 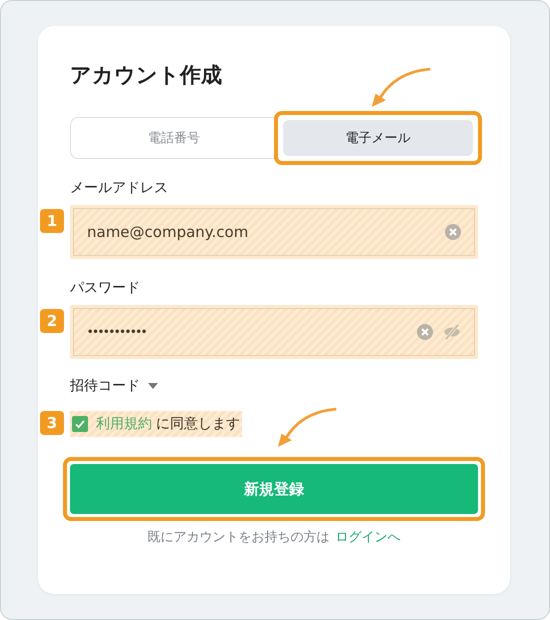 What do you see at coordinates (239, 537) in the screenshot?
I see `login-prompt: 既にアカウントをお持ちの方は` at bounding box center [239, 537].